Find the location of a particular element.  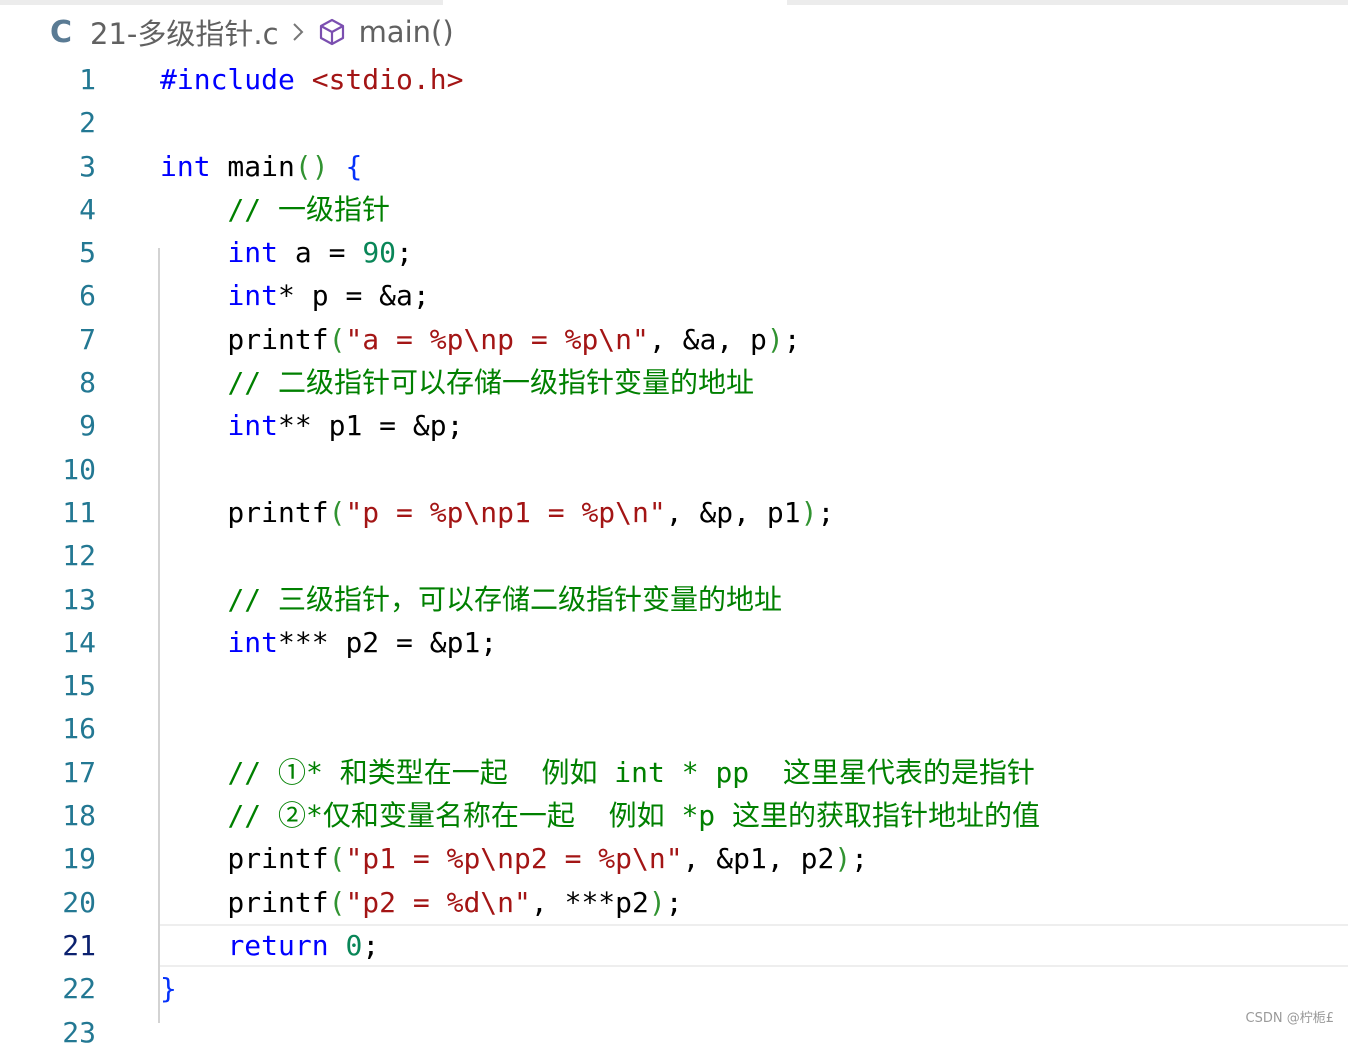

code-token: 0 is located at coordinates (354, 945).